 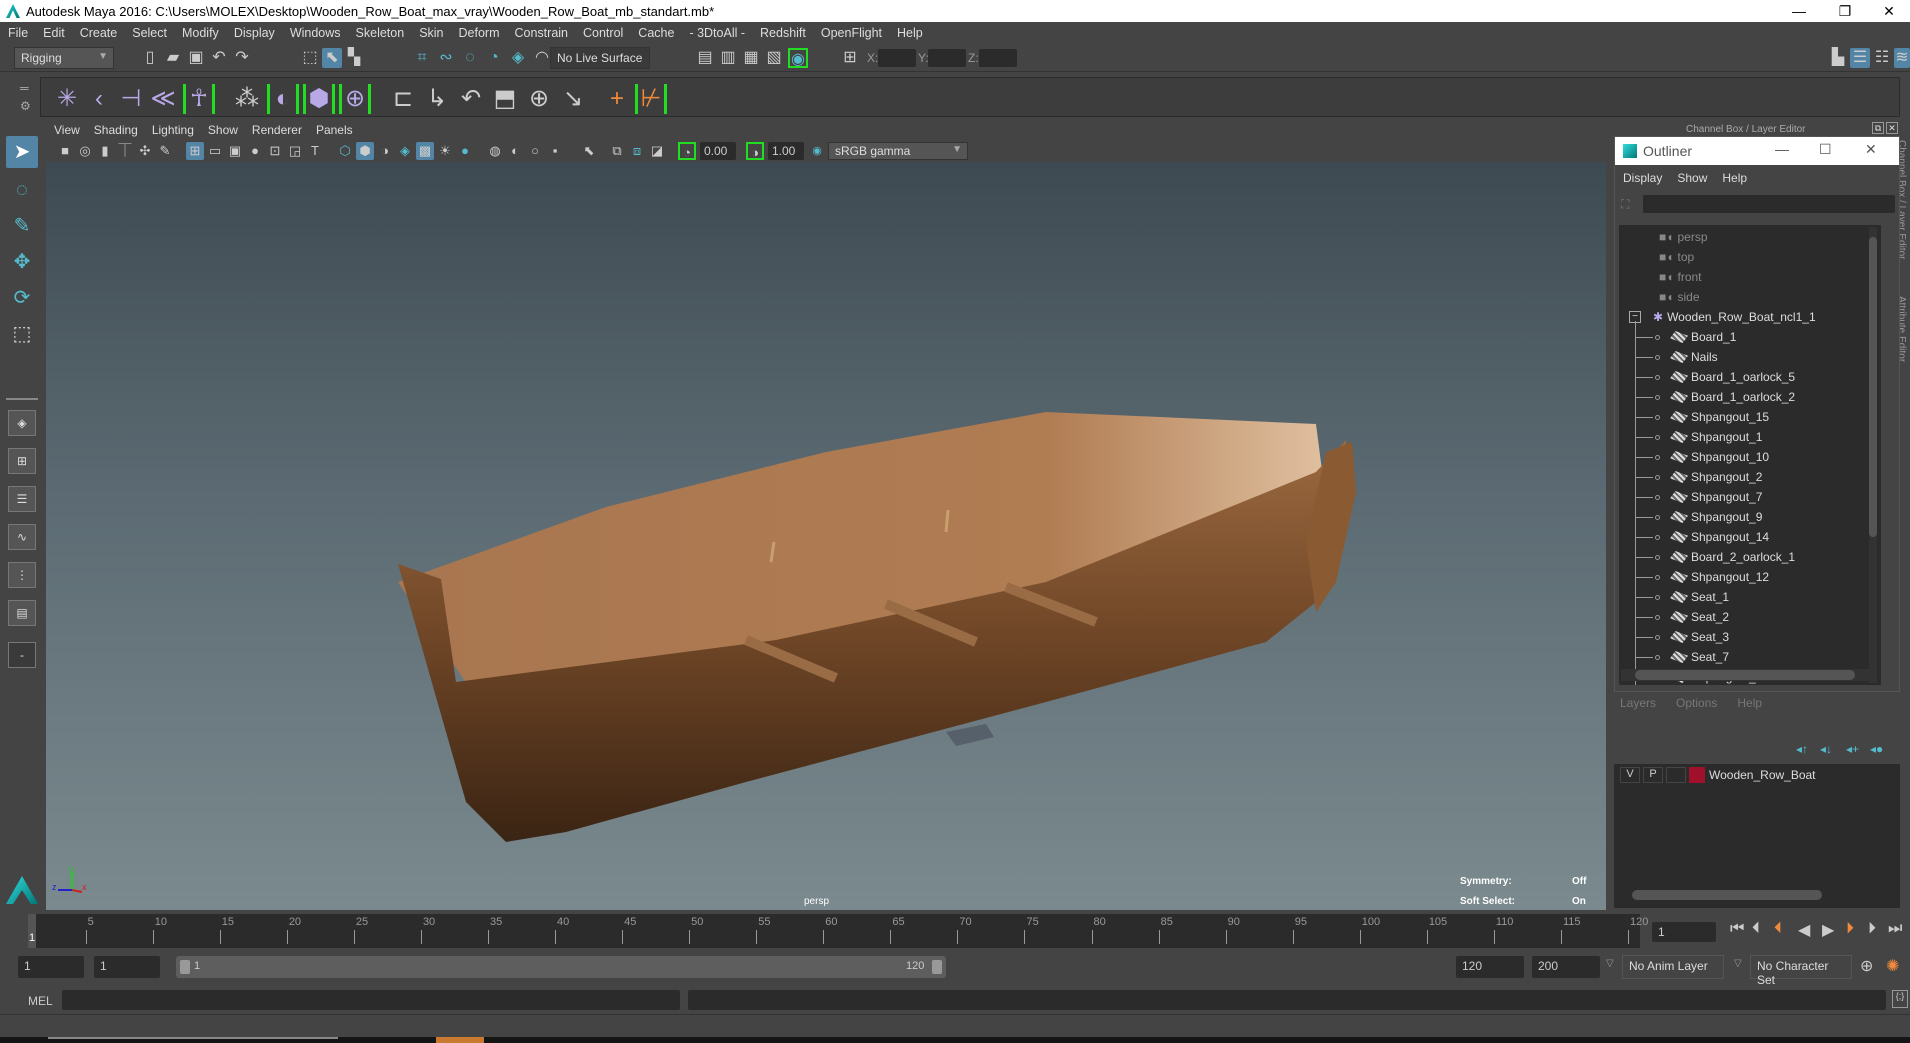 I want to click on taskbar-item-active, so click(x=460, y=1040).